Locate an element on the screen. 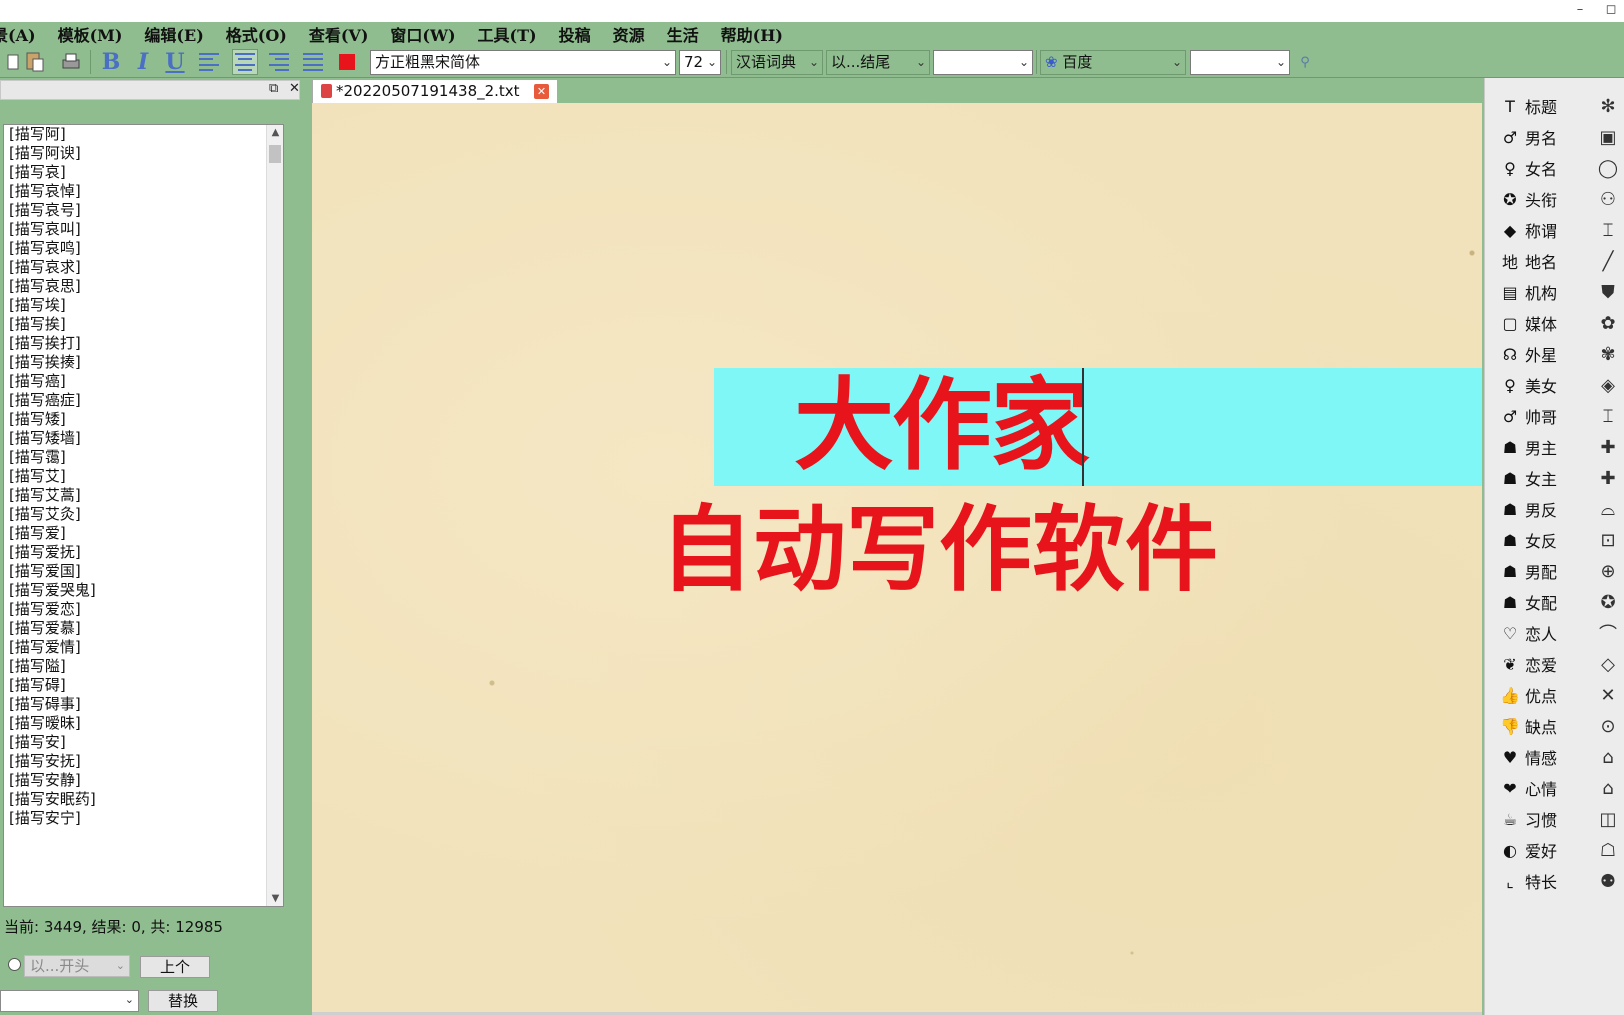  panel-tool-icon: ⌂ is located at coordinates (1608, 757).